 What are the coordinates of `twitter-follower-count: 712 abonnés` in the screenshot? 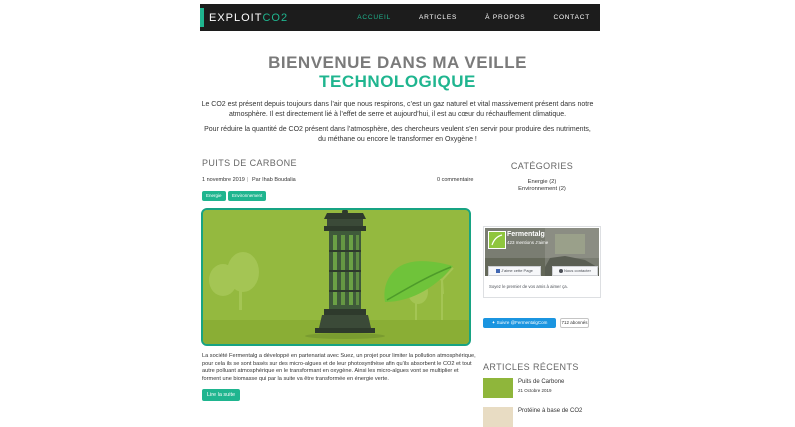 It's located at (574, 323).